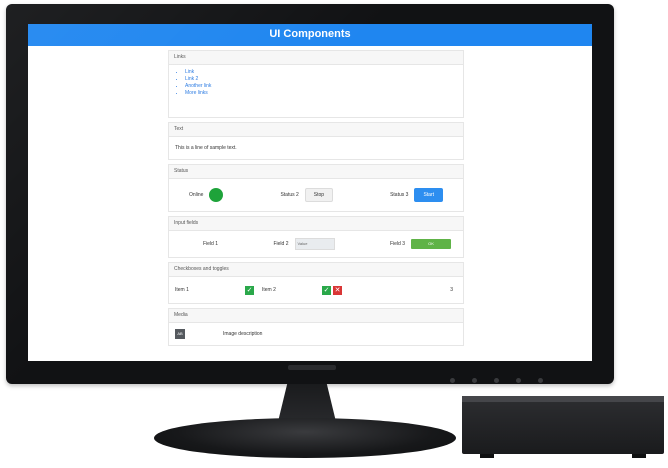  Describe the element at coordinates (428, 195) in the screenshot. I see `start-button: Start` at that location.